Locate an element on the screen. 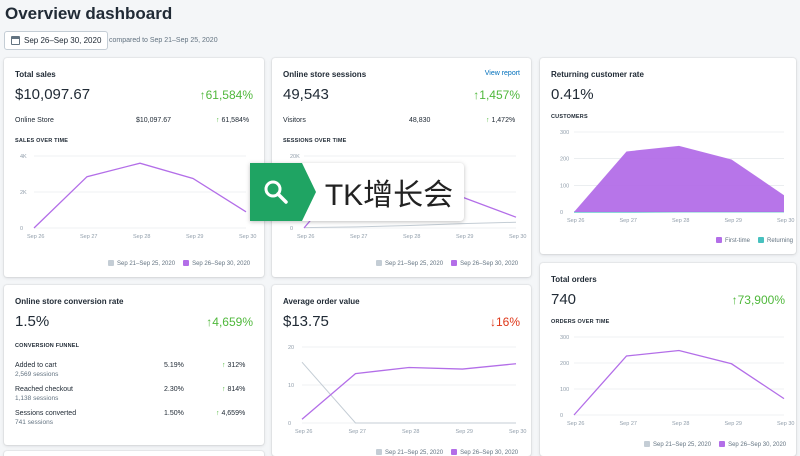 The height and width of the screenshot is (456, 800). y-tick-label: 10 is located at coordinates (291, 386).